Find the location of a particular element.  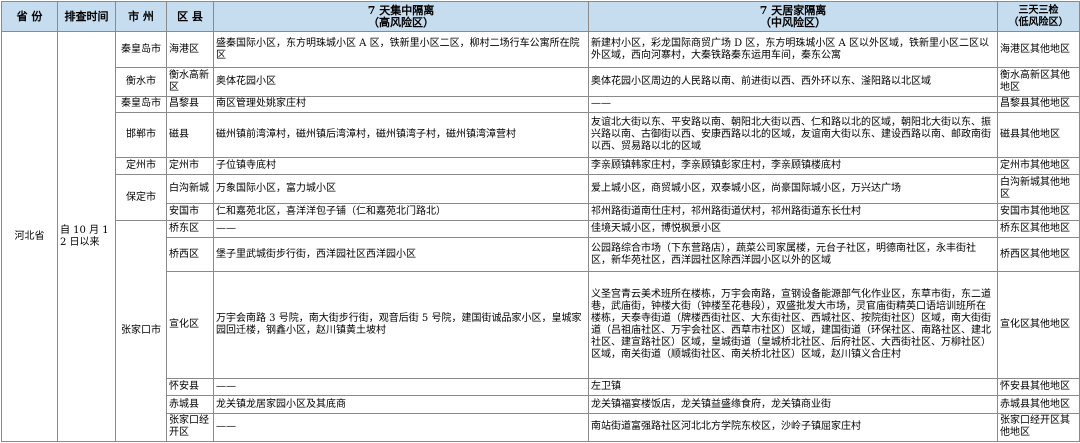

city-header: 市 州 is located at coordinates (141, 16).